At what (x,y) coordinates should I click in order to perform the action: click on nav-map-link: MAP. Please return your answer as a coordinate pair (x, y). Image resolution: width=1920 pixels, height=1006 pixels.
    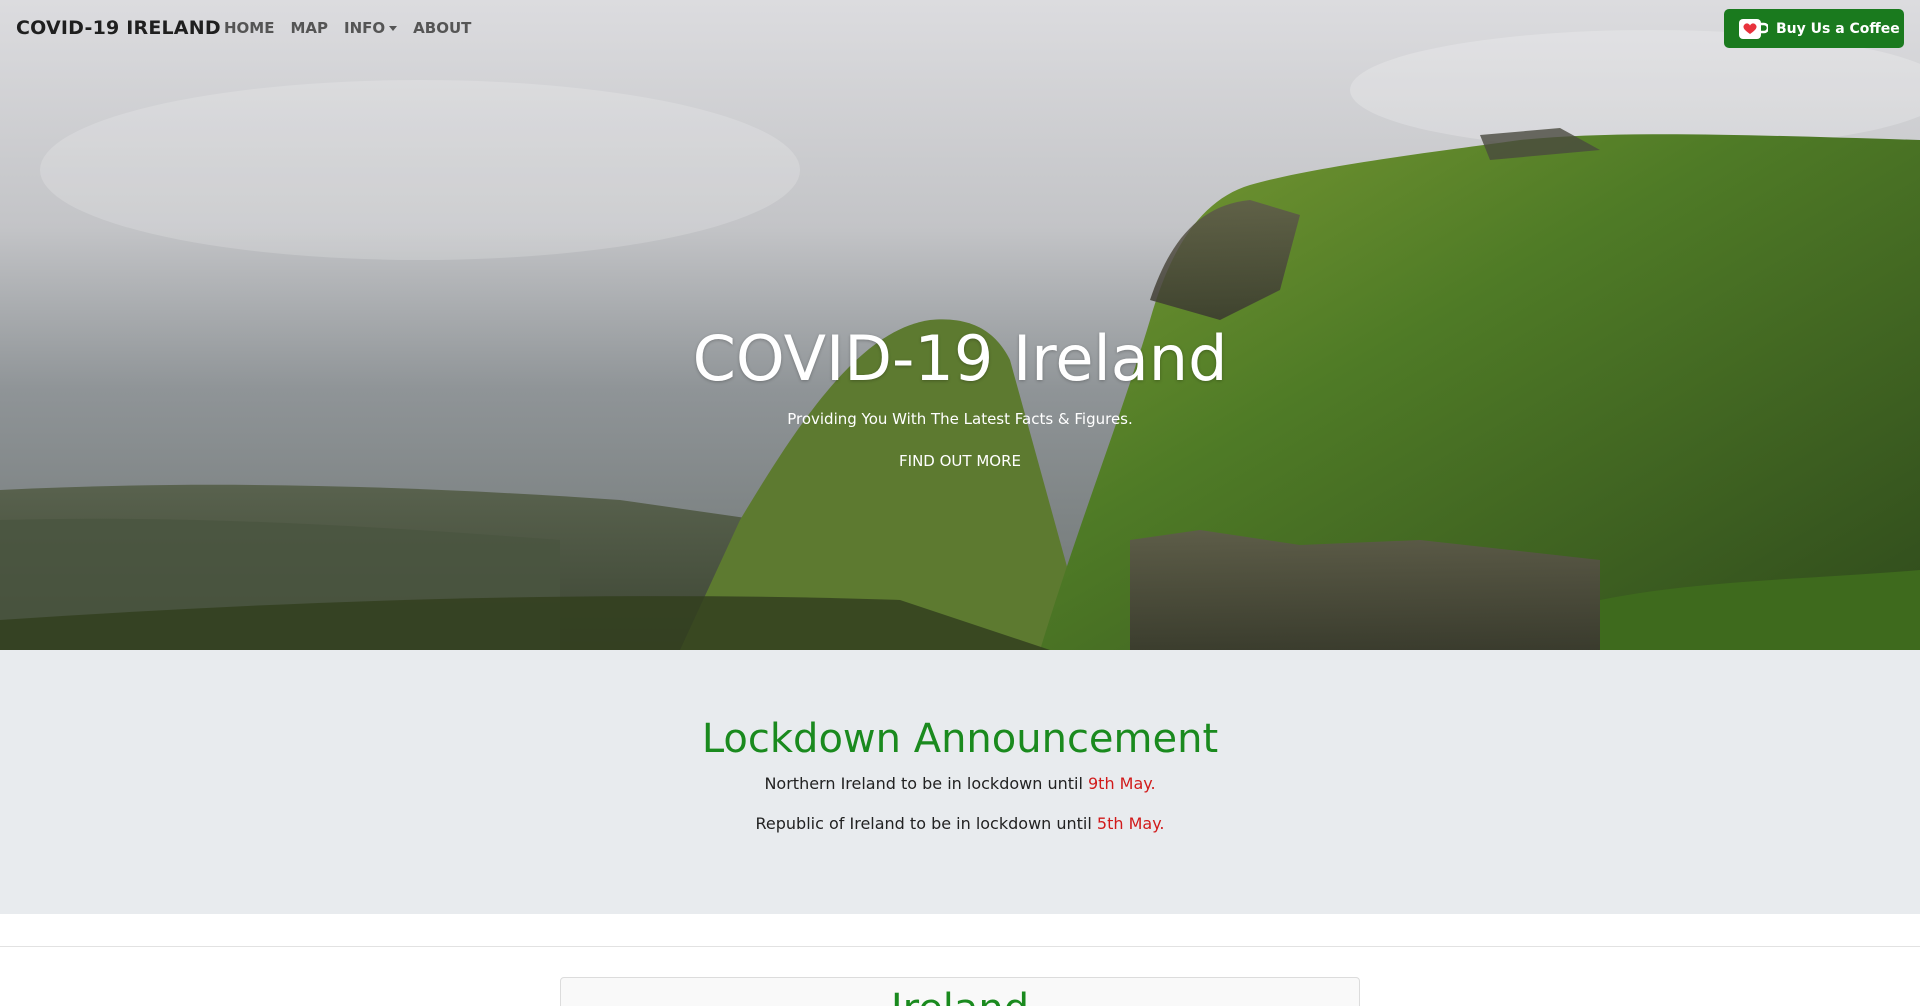
    Looking at the image, I should click on (309, 28).